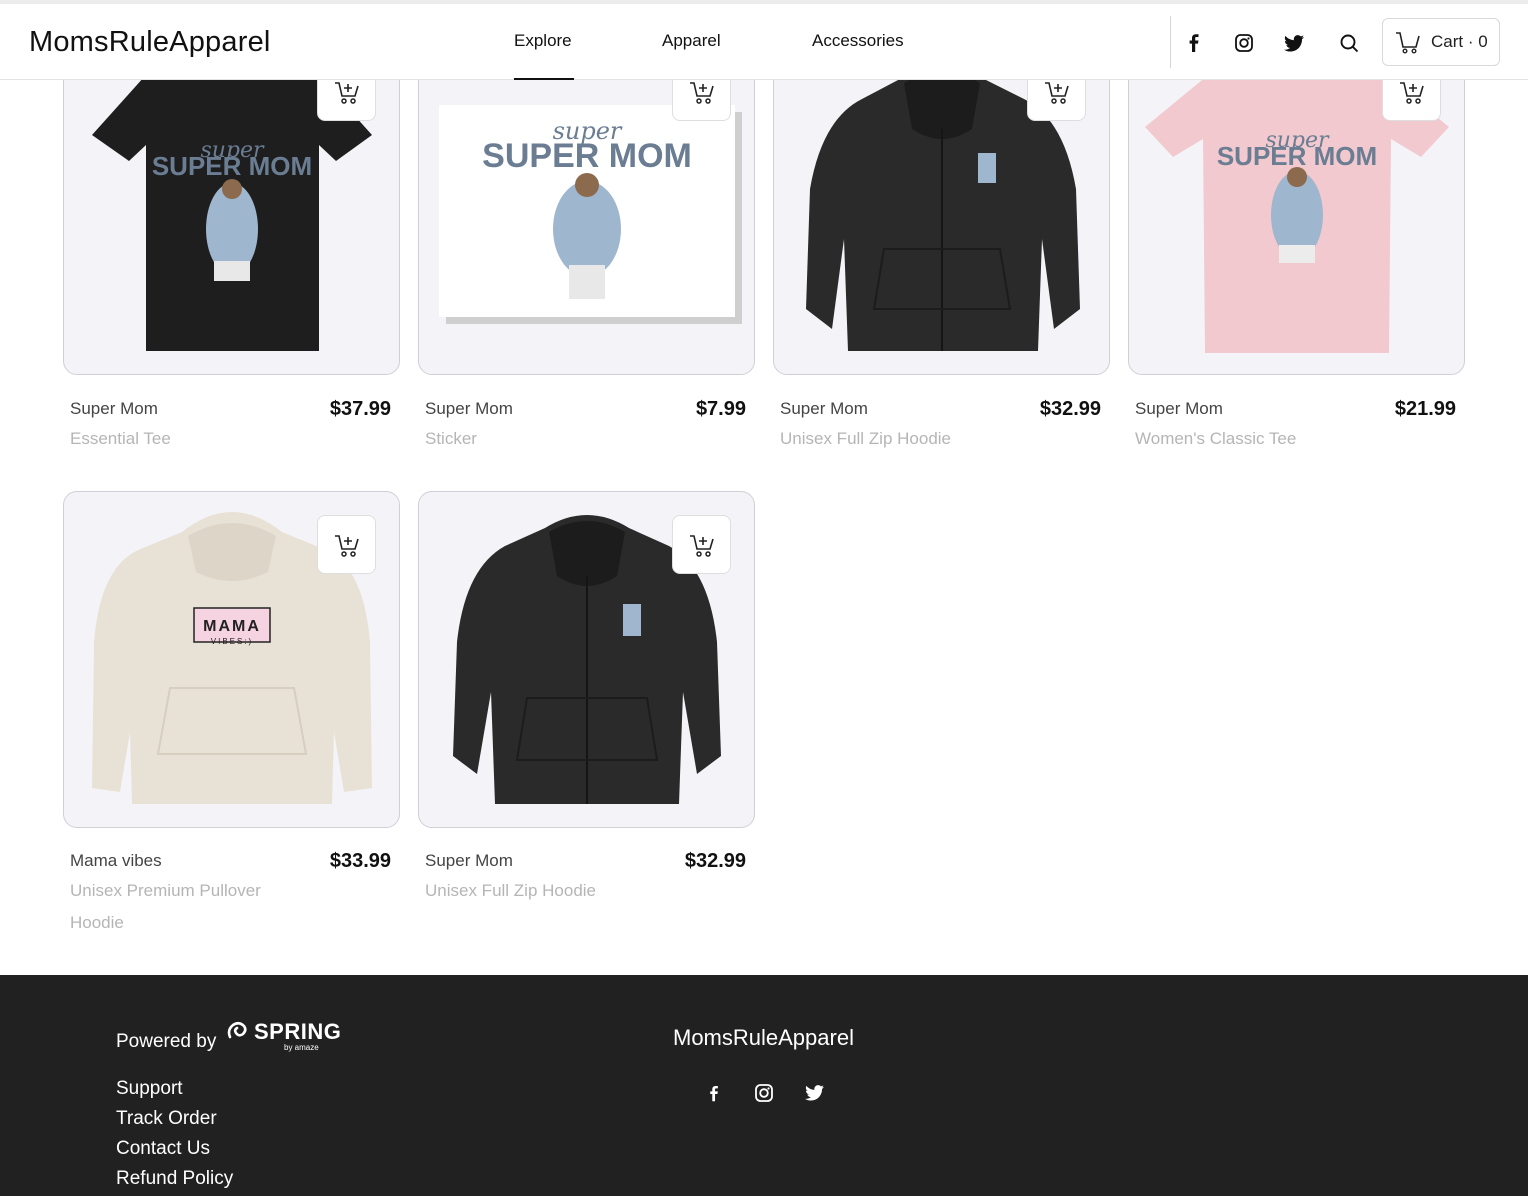 This screenshot has height=1196, width=1528. Describe the element at coordinates (120, 438) in the screenshot. I see `product-type: Essential Tee` at that location.